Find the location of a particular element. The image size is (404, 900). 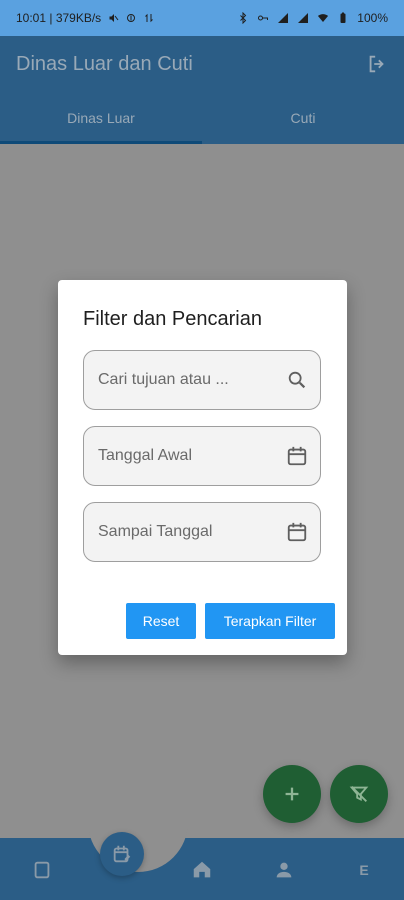

nav-item-more: E is located at coordinates (364, 870).